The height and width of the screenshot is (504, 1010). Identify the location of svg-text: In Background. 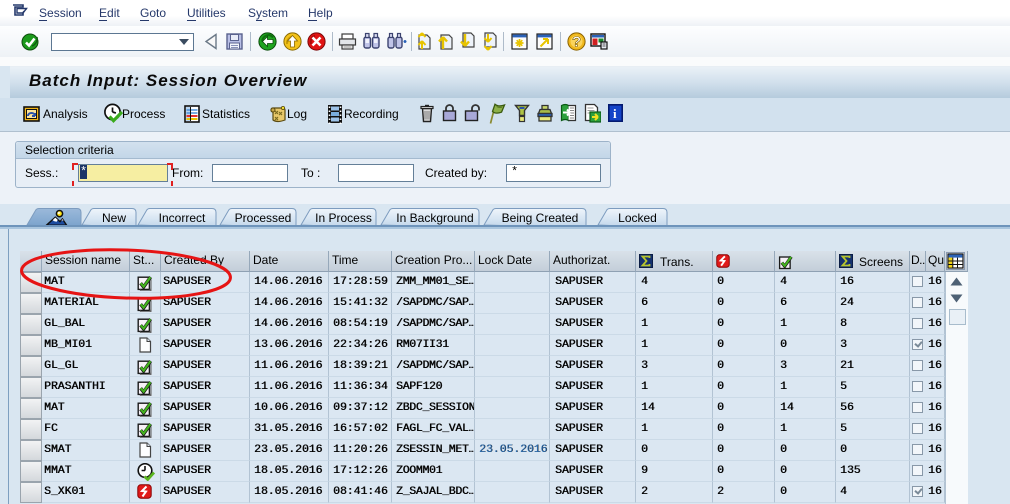
(434, 218).